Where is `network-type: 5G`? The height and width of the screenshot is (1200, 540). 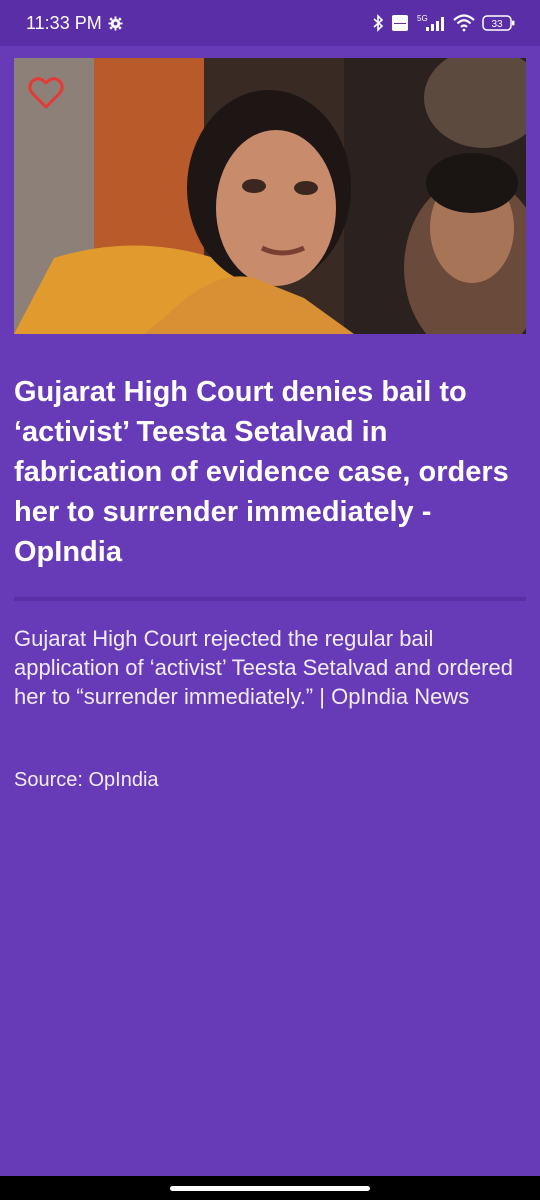 network-type: 5G is located at coordinates (422, 18).